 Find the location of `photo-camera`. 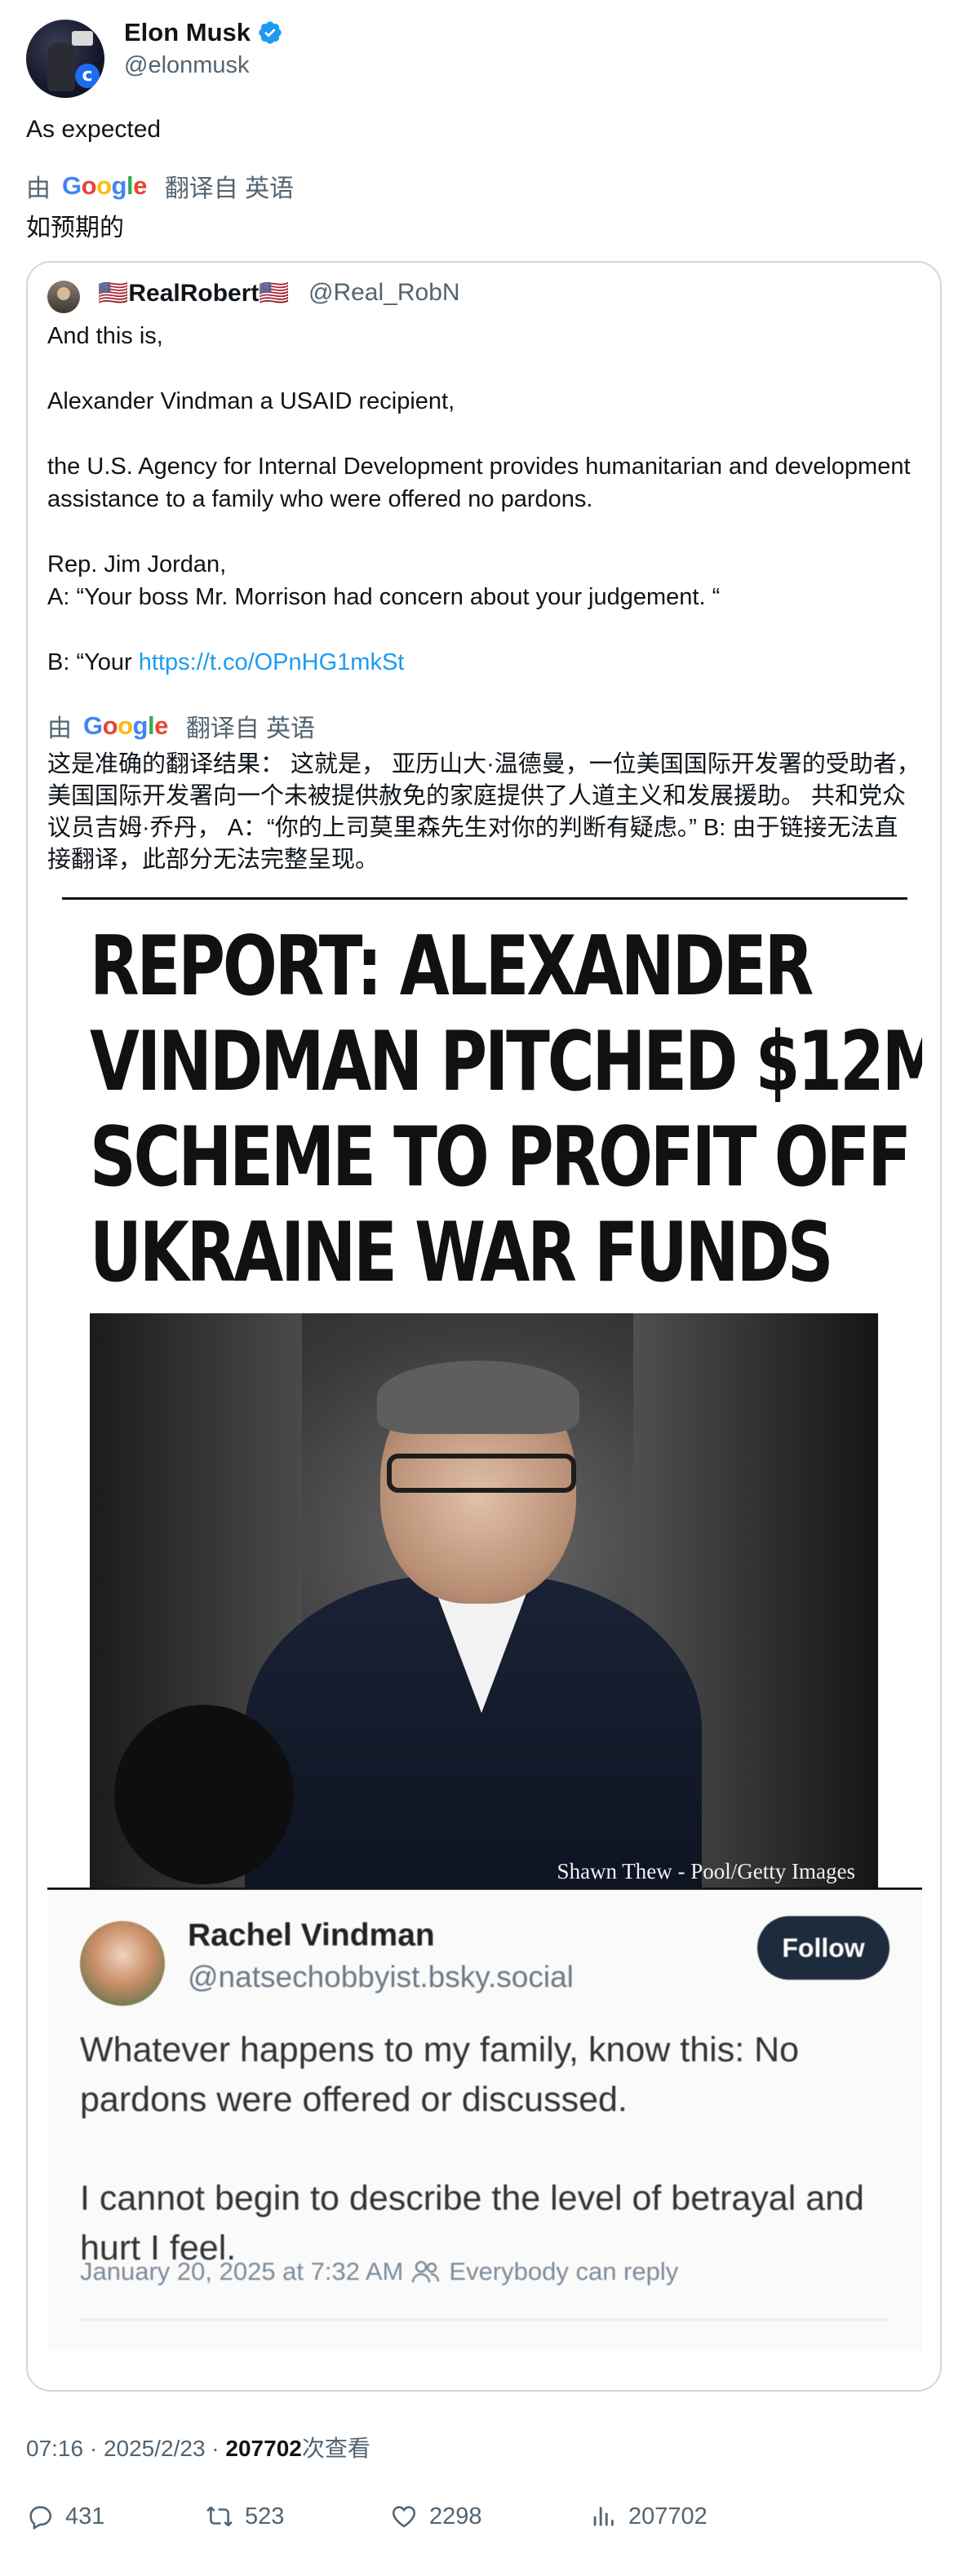

photo-camera is located at coordinates (204, 1794).